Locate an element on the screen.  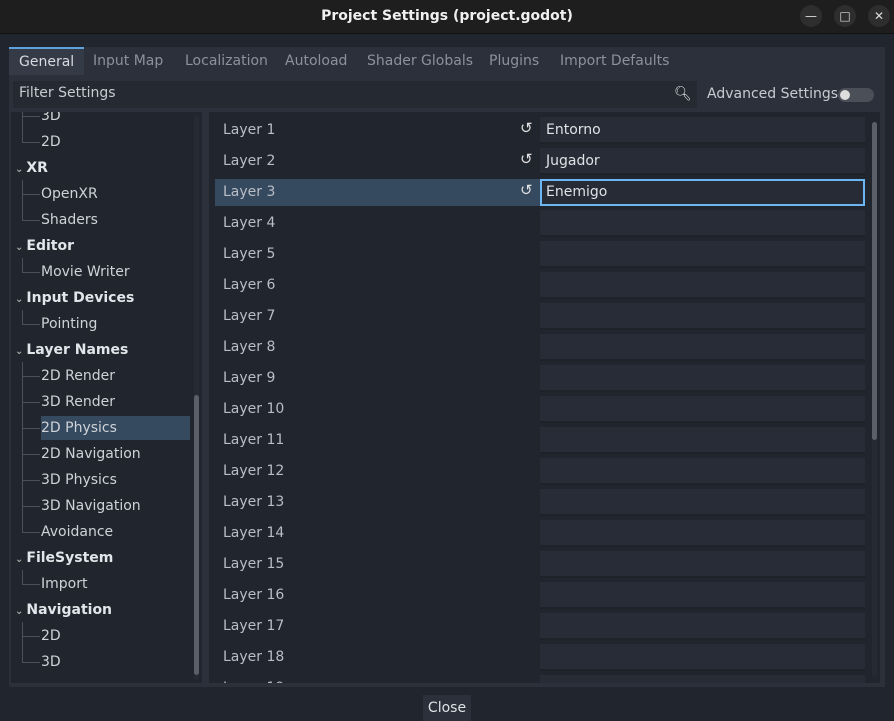
tree-scrollbar-thumb is located at coordinates (196, 535).